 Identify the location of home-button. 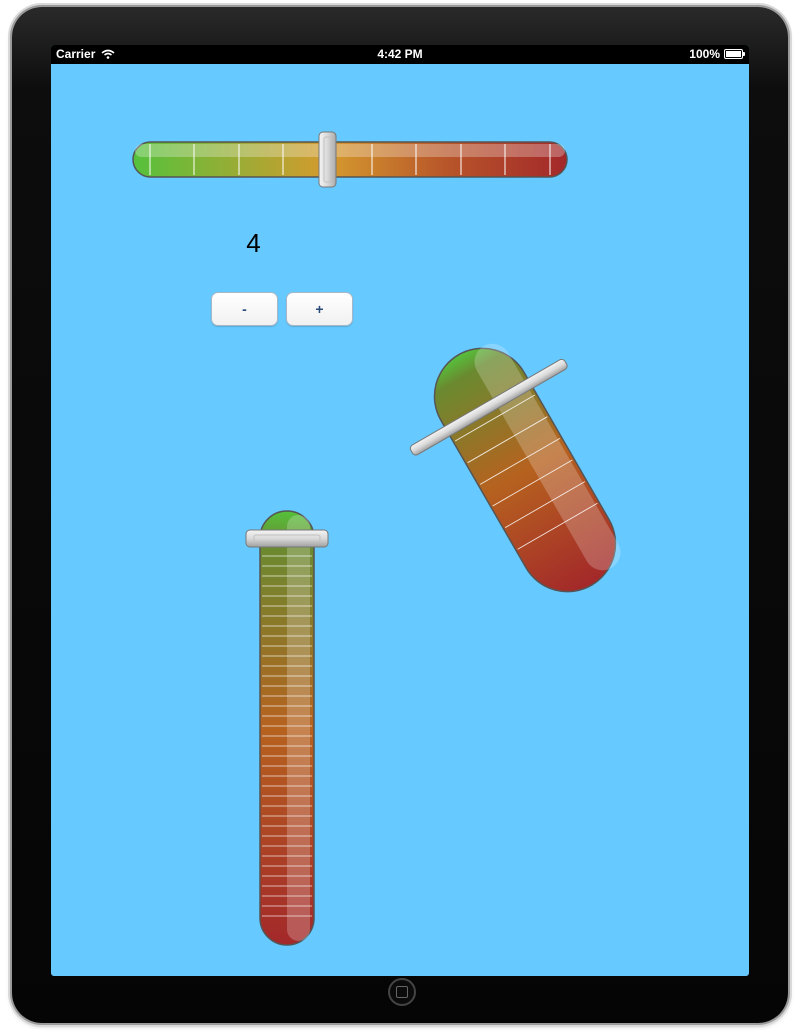
(402, 992).